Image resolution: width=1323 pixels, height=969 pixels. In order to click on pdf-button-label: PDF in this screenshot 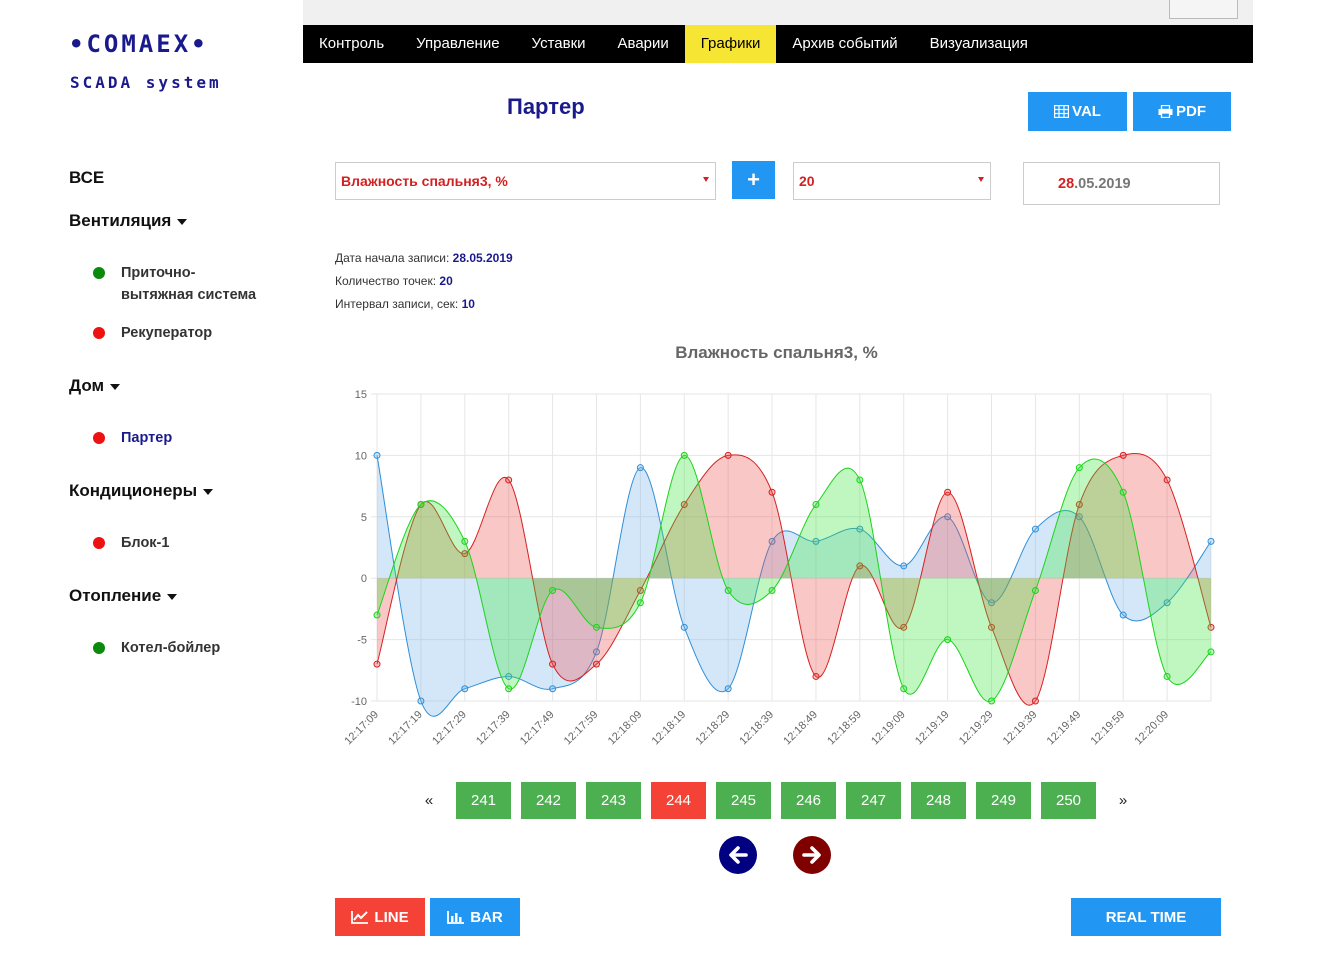, I will do `click(1191, 111)`.